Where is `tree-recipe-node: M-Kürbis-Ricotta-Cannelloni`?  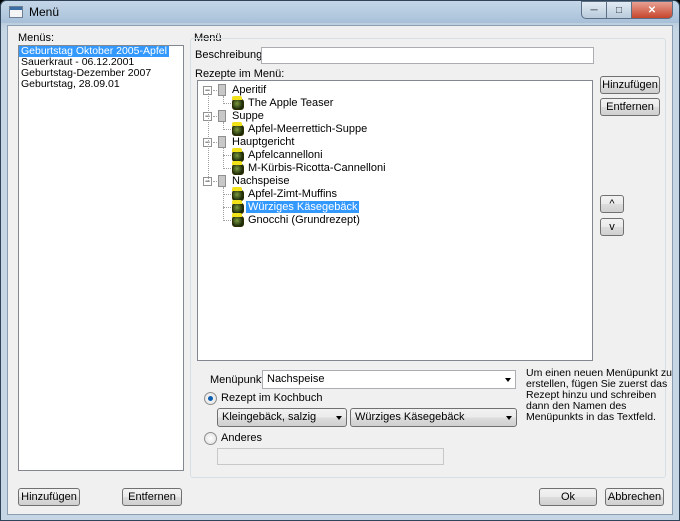
tree-recipe-node: M-Kürbis-Ricotta-Cannelloni is located at coordinates (317, 168).